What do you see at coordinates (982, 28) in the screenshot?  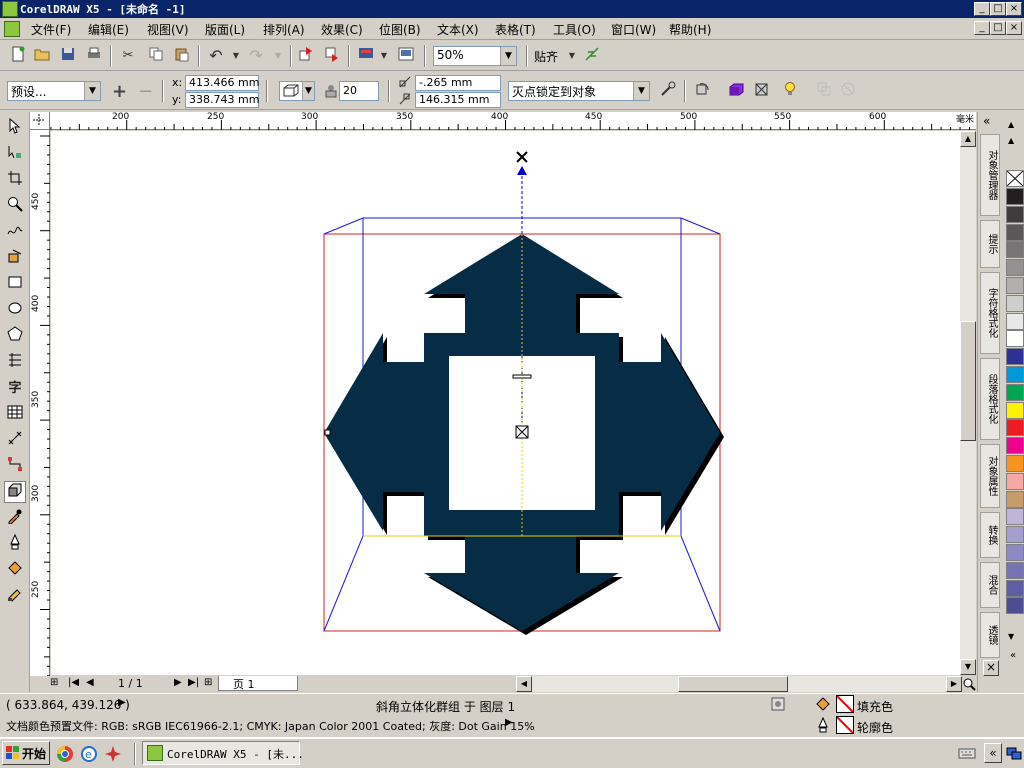 I see `doc-minimize-button: _` at bounding box center [982, 28].